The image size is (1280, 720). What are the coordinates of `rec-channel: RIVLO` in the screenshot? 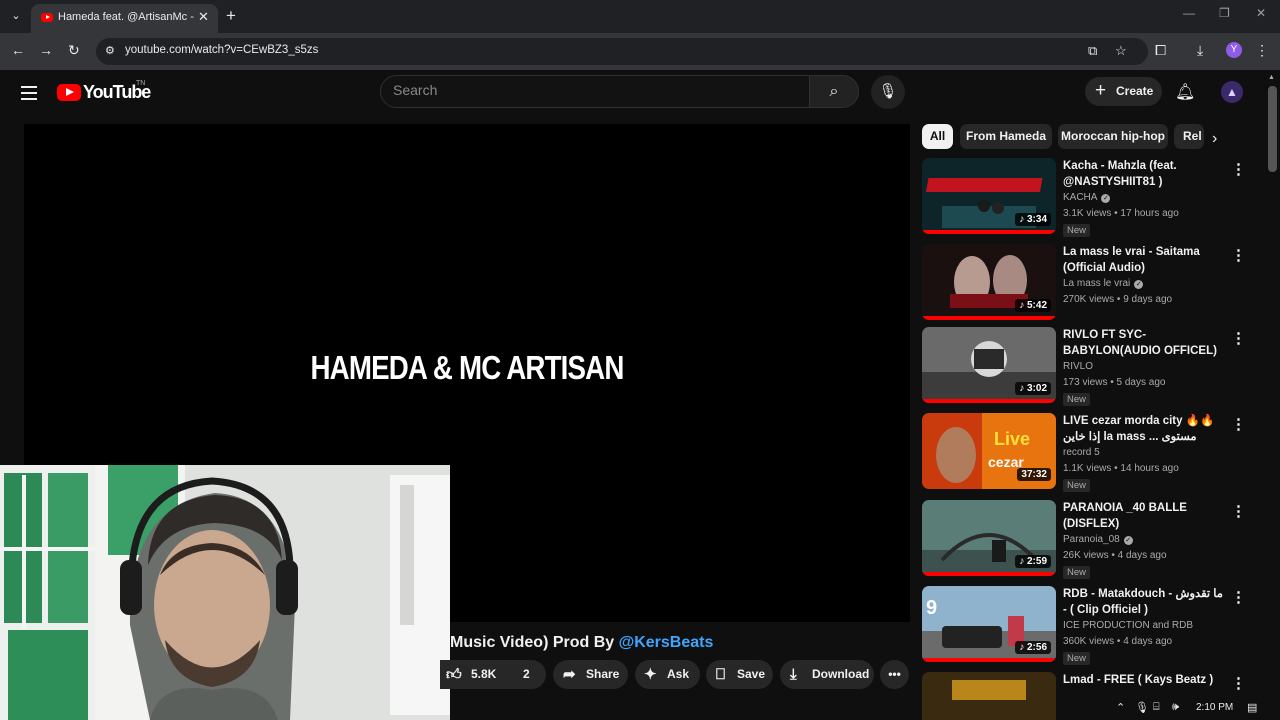 It's located at (1078, 366).